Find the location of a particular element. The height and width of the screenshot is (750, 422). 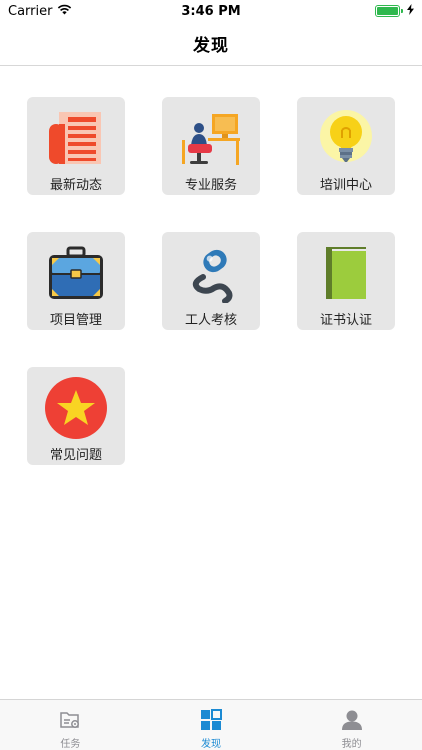

tab-label: 任务 is located at coordinates (70, 744).